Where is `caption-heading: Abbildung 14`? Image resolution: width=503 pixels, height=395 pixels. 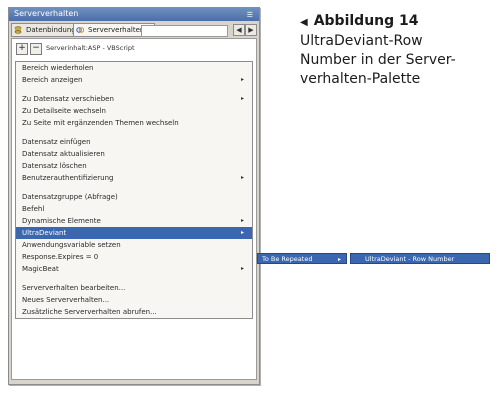
caption-heading: Abbildung 14 is located at coordinates (366, 21).